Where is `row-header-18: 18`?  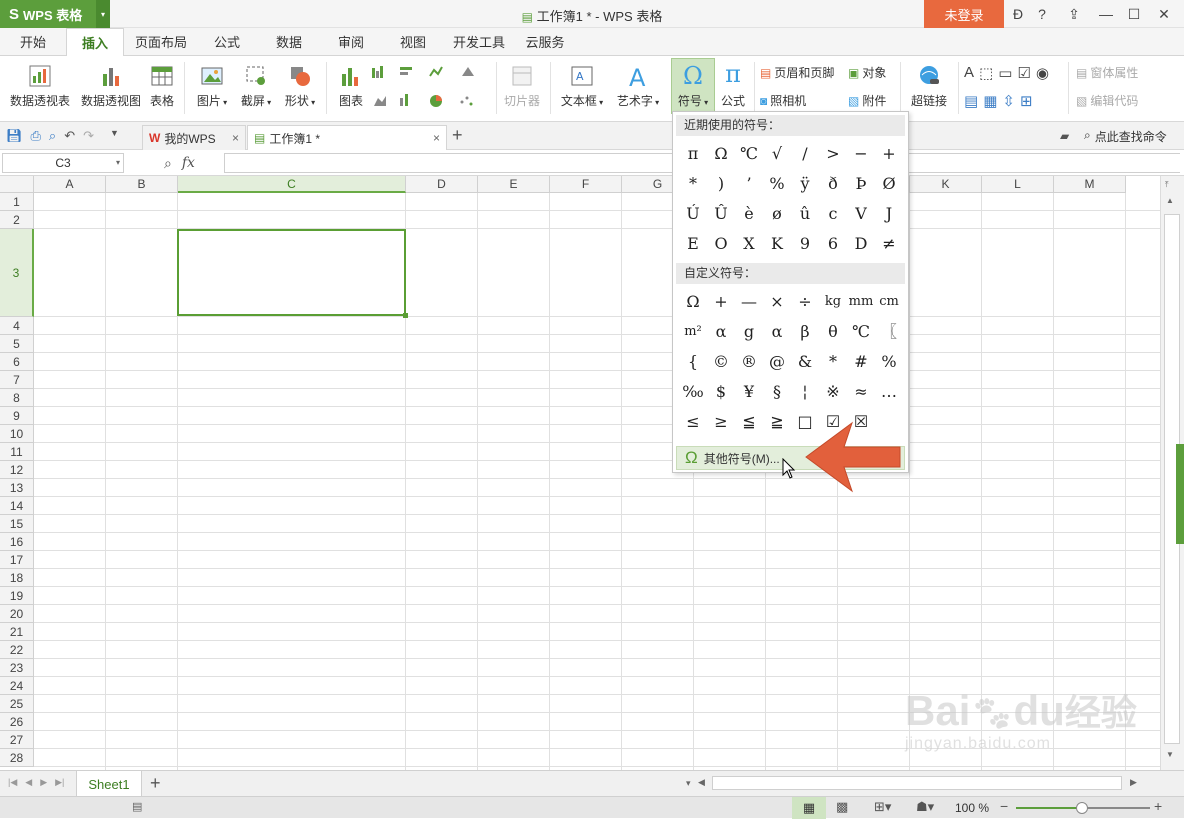 row-header-18: 18 is located at coordinates (17, 578).